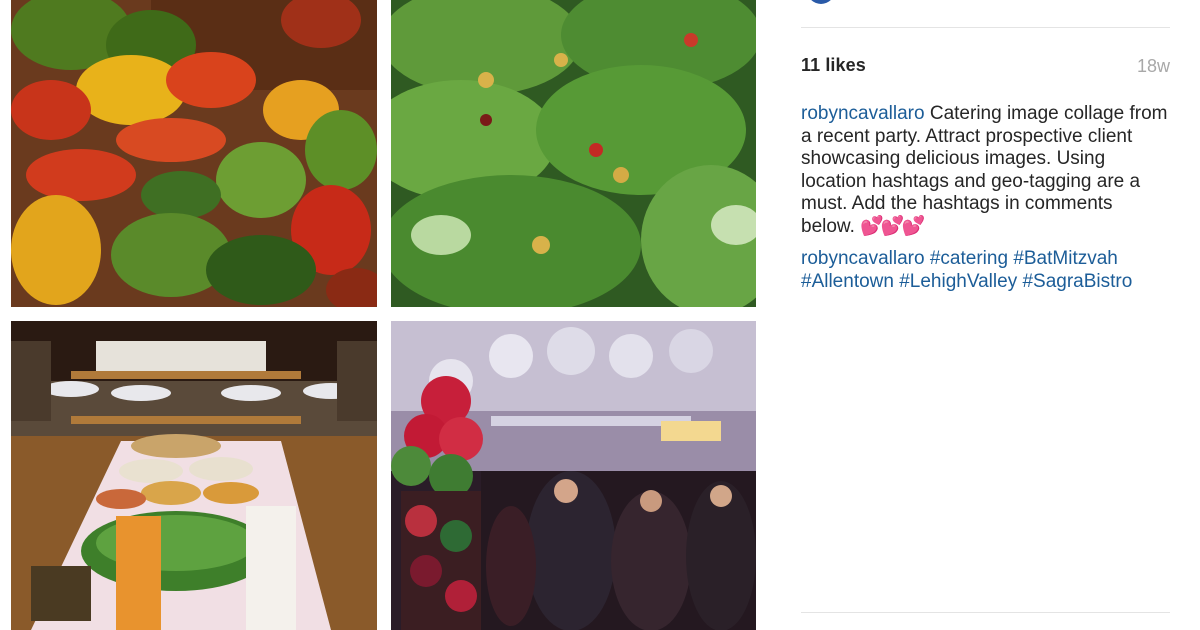 Image resolution: width=1200 pixels, height=630 pixels. I want to click on divider-top, so click(985, 27).